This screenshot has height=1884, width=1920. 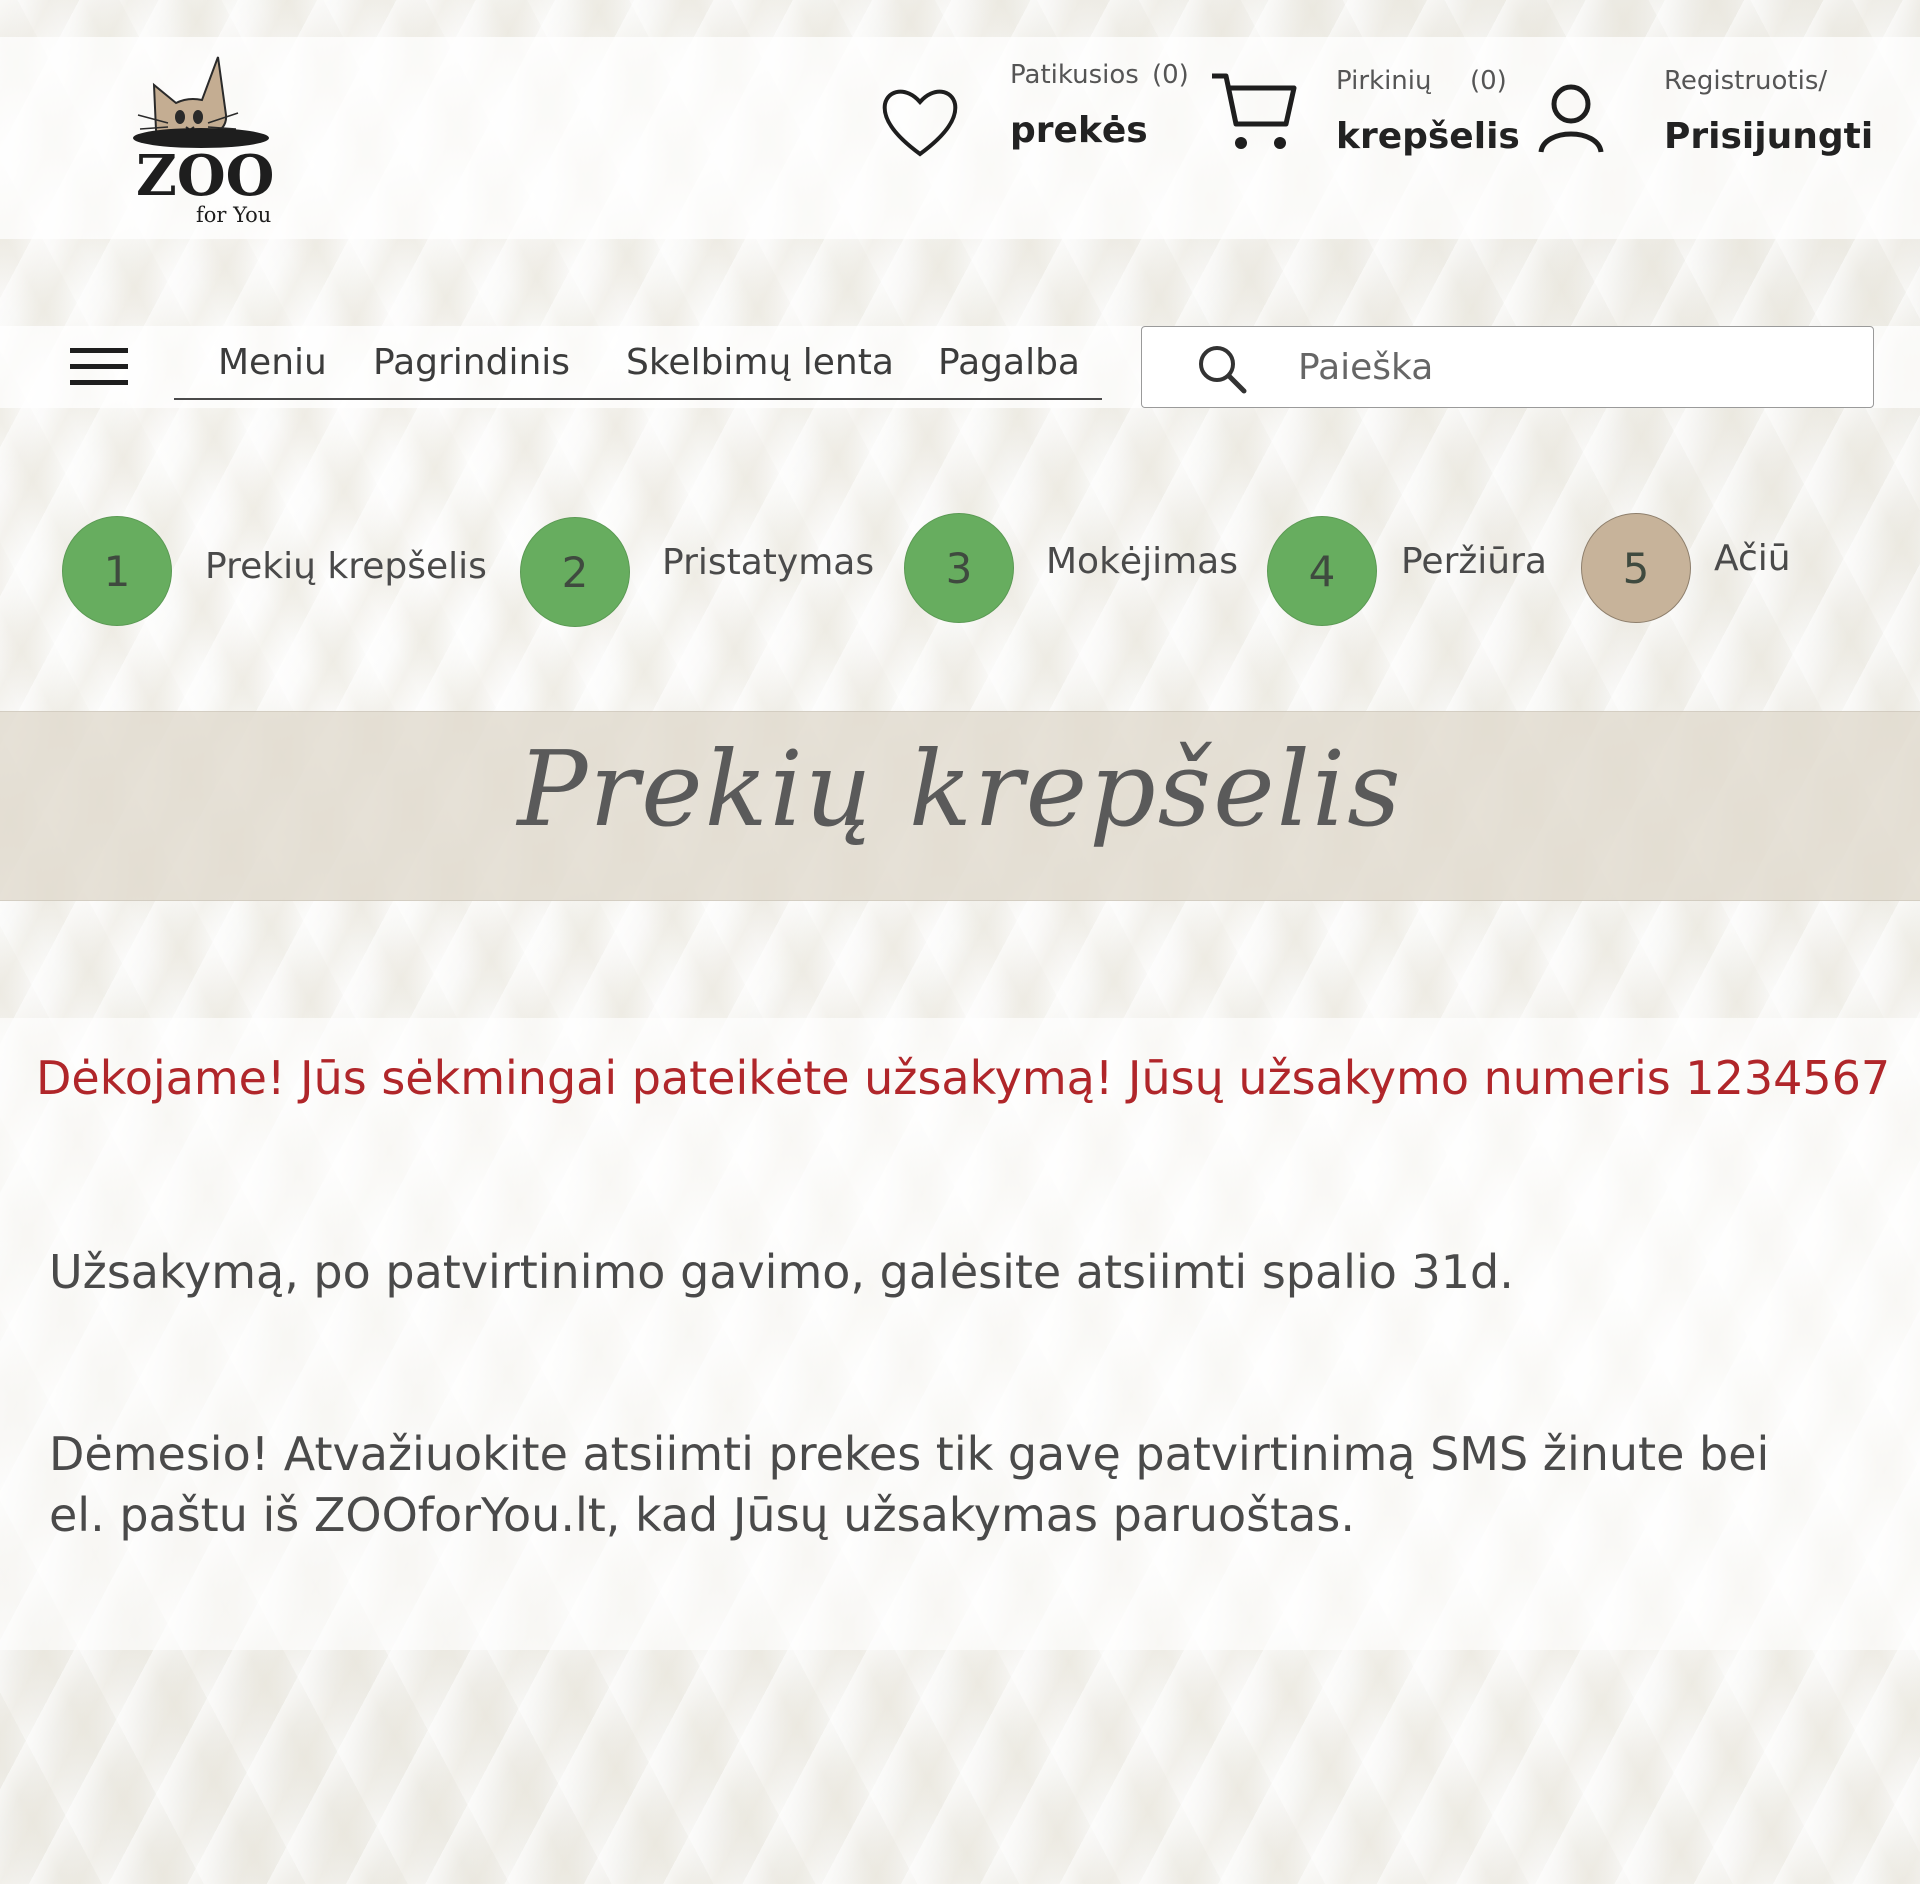 I want to click on step-5-label: Ačiū, so click(x=1752, y=558).